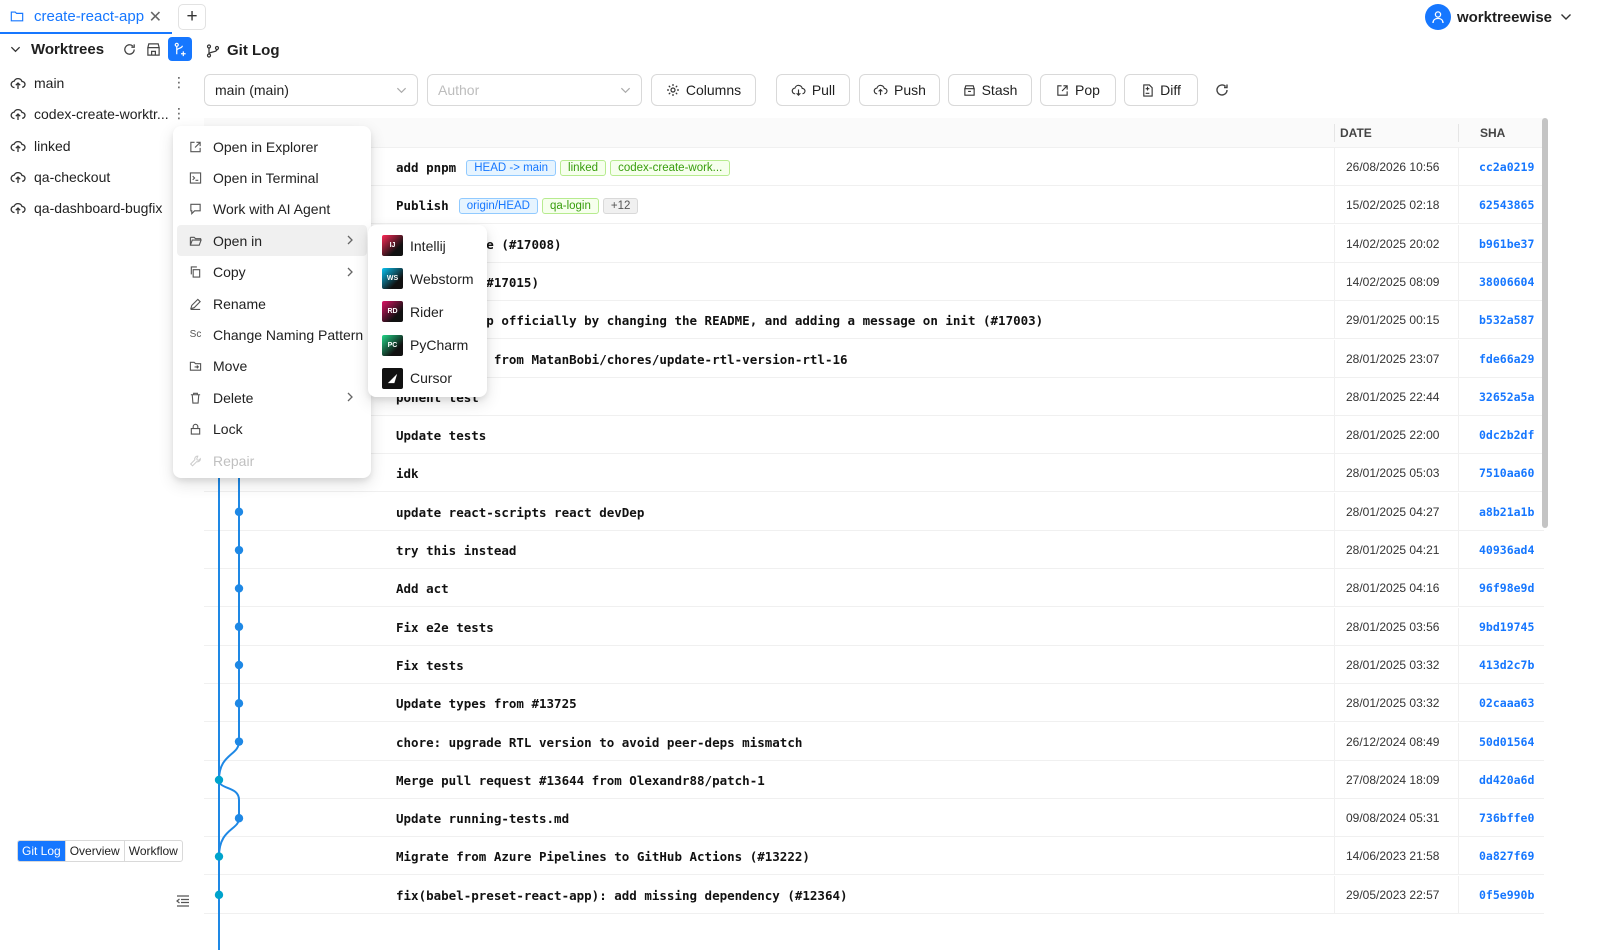  Describe the element at coordinates (180, 49) in the screenshot. I see `add-worktree-button` at that location.